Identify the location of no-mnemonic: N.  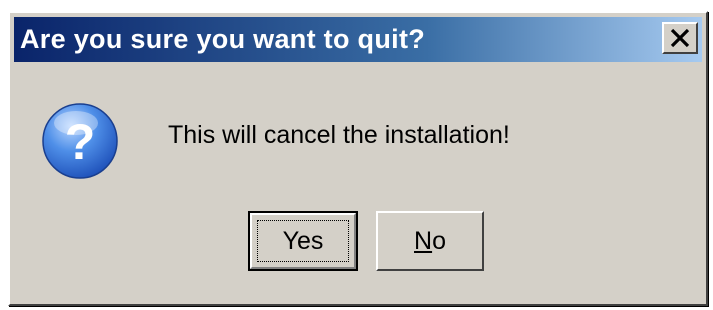
(423, 240).